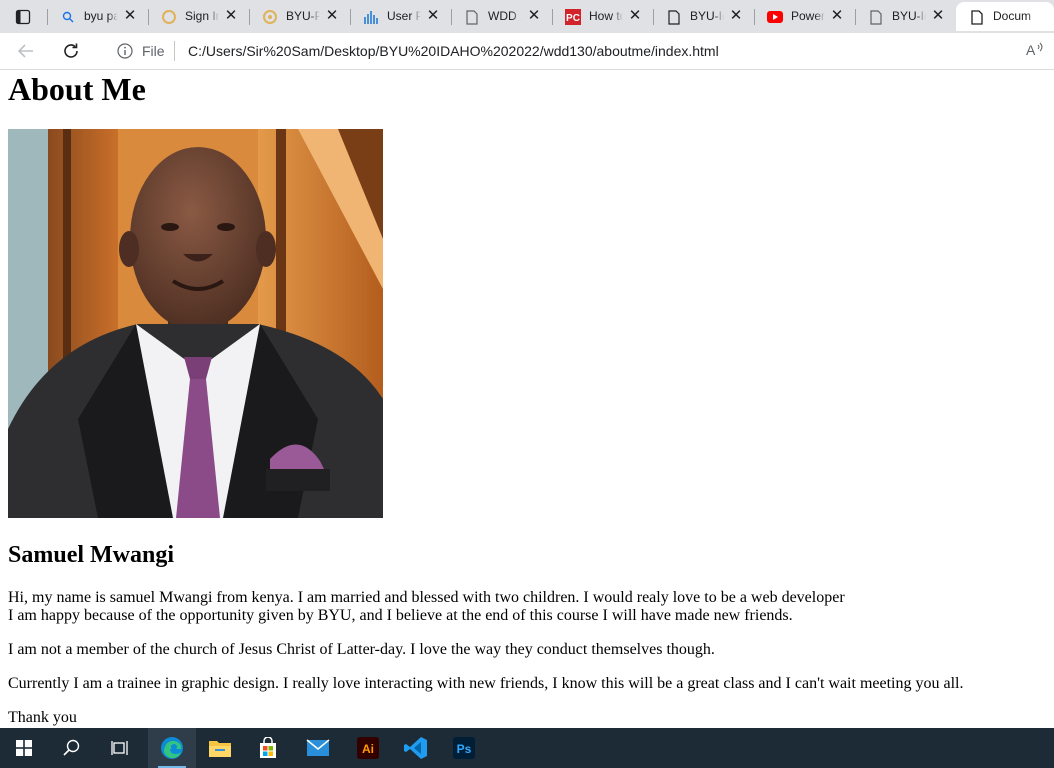  Describe the element at coordinates (202, 16) in the screenshot. I see `tab-title: Sign In` at that location.